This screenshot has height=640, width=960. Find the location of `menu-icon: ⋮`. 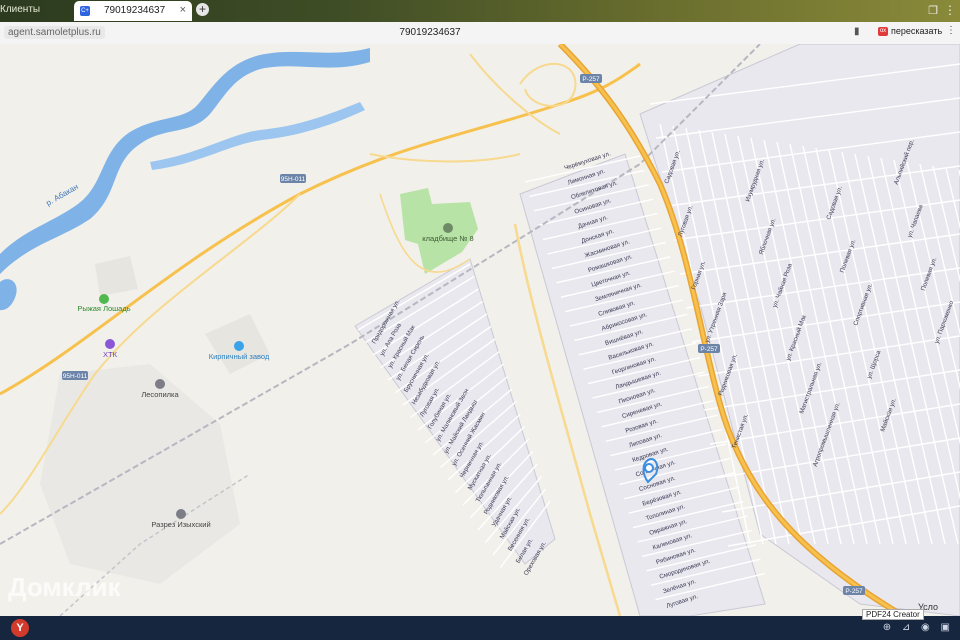

menu-icon: ⋮ is located at coordinates (950, 10).